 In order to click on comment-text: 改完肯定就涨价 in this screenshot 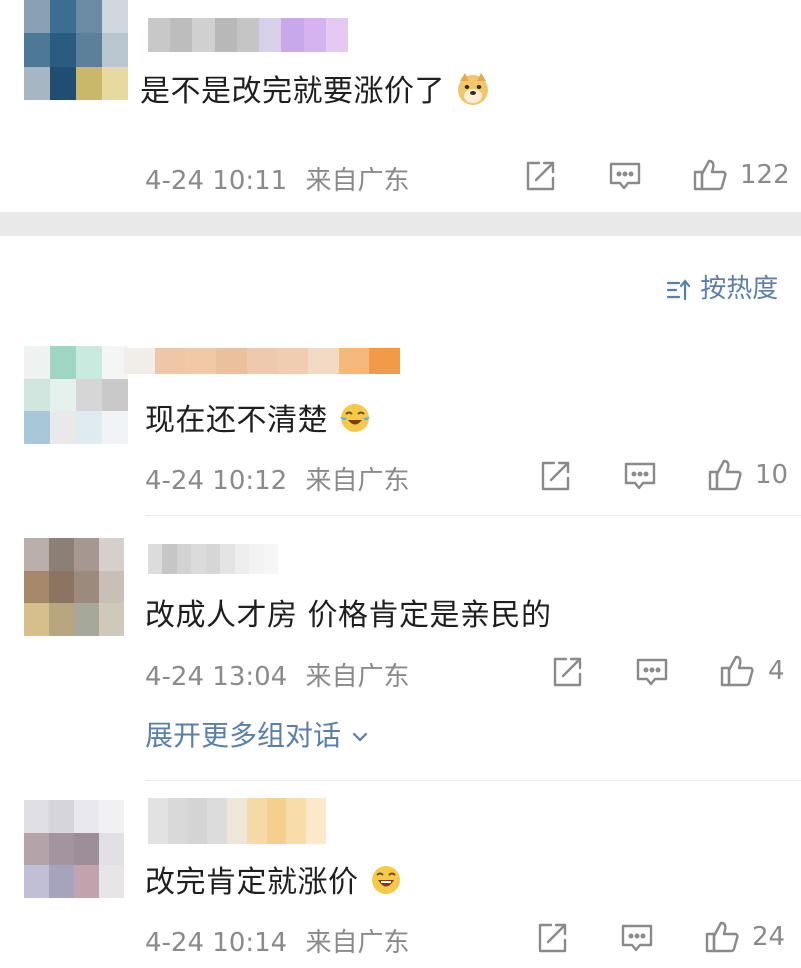, I will do `click(274, 881)`.